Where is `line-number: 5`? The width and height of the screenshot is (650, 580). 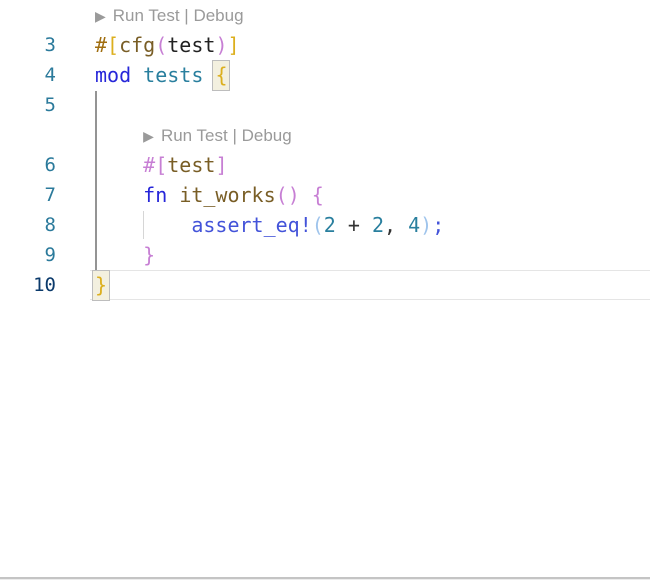
line-number: 5 is located at coordinates (28, 105).